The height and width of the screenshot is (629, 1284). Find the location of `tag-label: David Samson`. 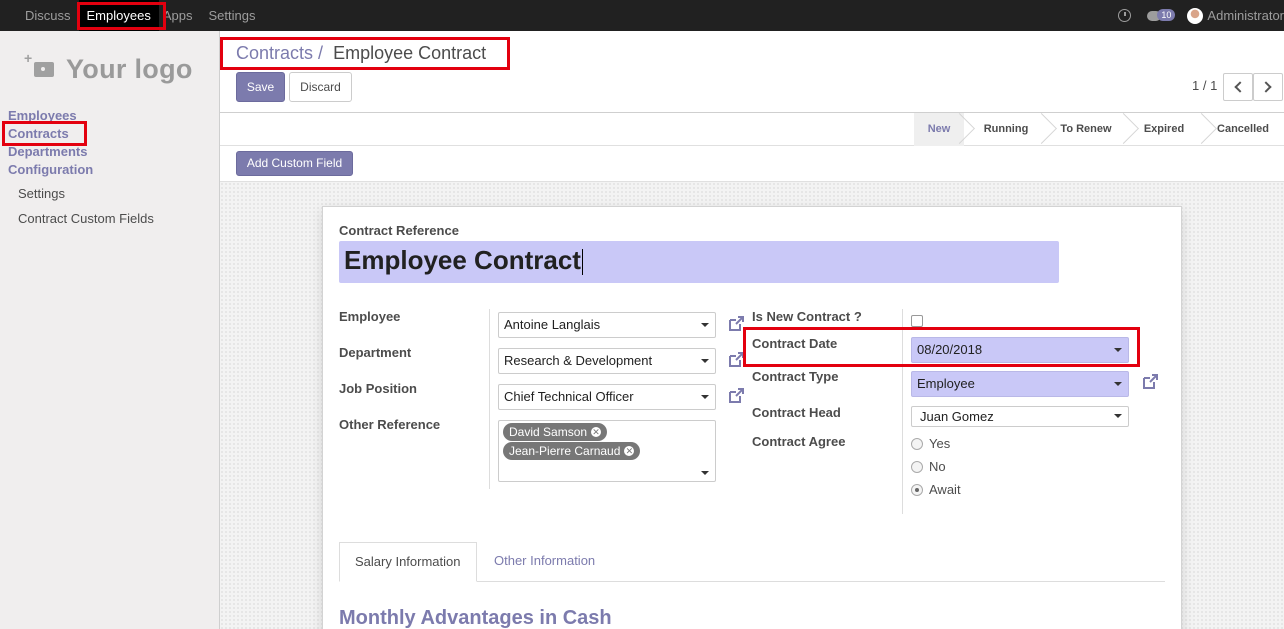

tag-label: David Samson is located at coordinates (548, 432).